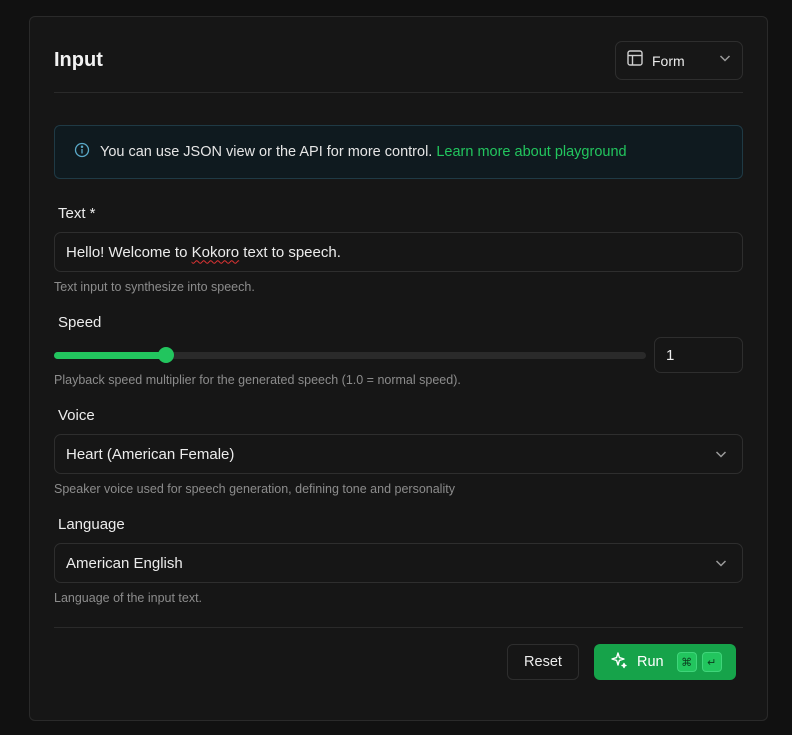  What do you see at coordinates (350, 355) in the screenshot?
I see `speed-slider` at bounding box center [350, 355].